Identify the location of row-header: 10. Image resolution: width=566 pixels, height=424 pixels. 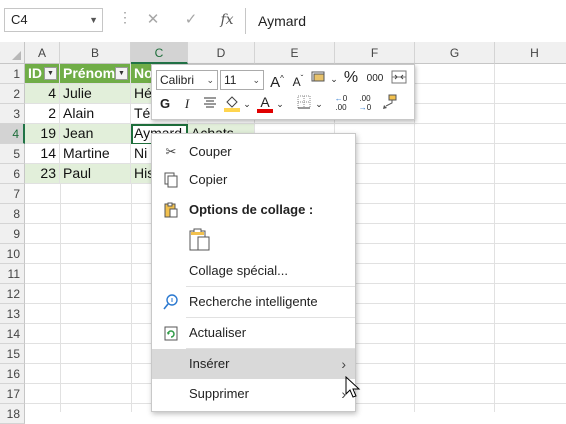
(12, 254).